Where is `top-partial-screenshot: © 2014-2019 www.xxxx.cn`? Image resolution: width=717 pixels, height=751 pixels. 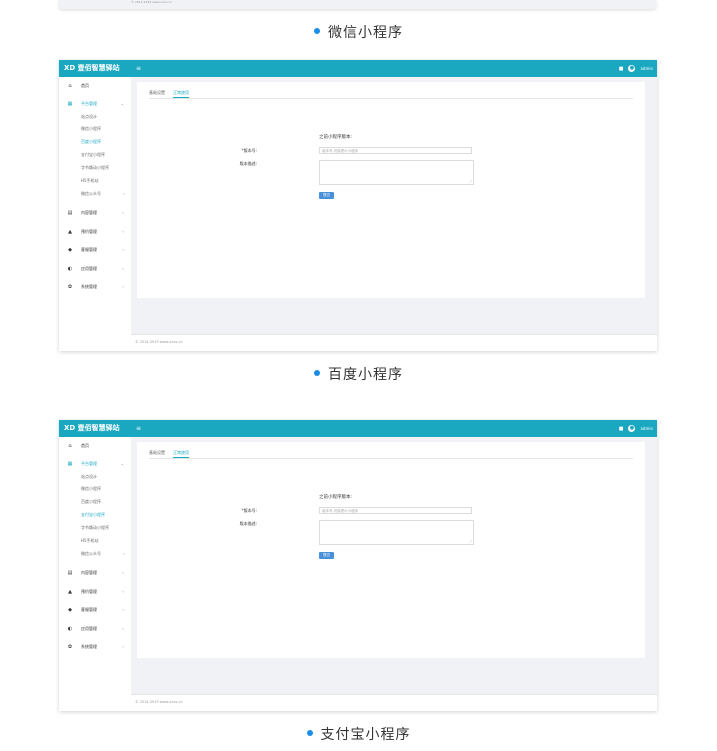 top-partial-screenshot: © 2014-2019 www.xxxx.cn is located at coordinates (357, 4).